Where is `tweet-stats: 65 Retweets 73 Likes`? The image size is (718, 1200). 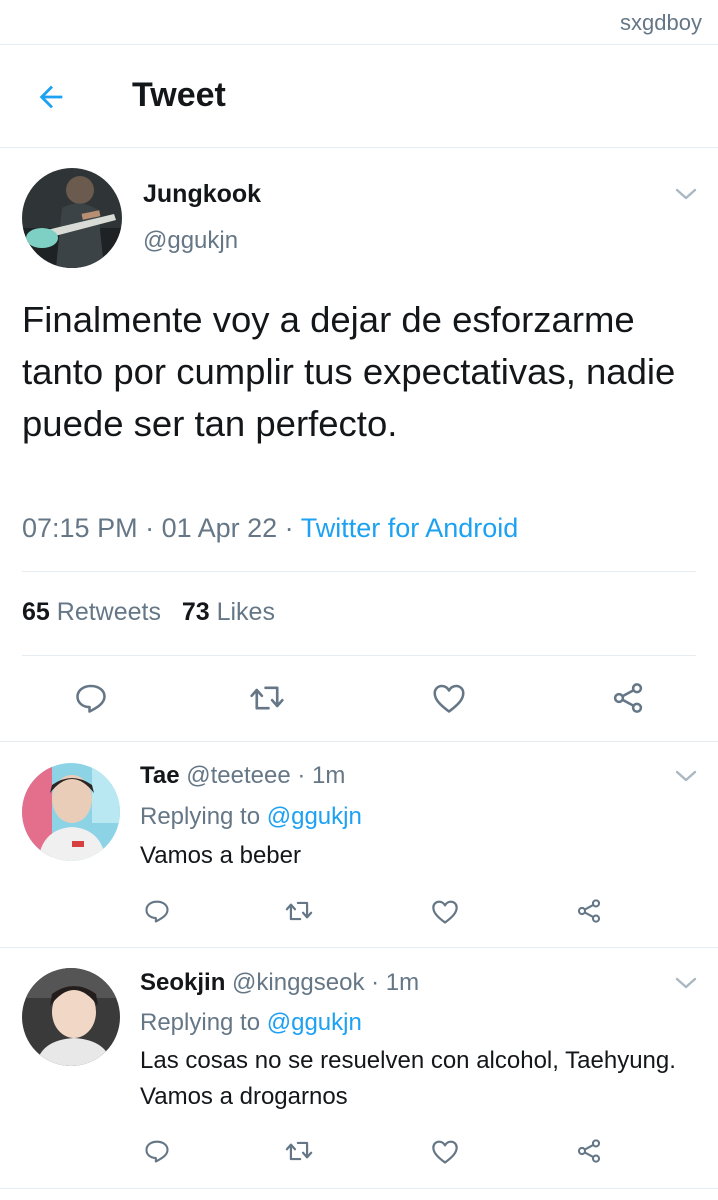 tweet-stats: 65 Retweets 73 Likes is located at coordinates (148, 612).